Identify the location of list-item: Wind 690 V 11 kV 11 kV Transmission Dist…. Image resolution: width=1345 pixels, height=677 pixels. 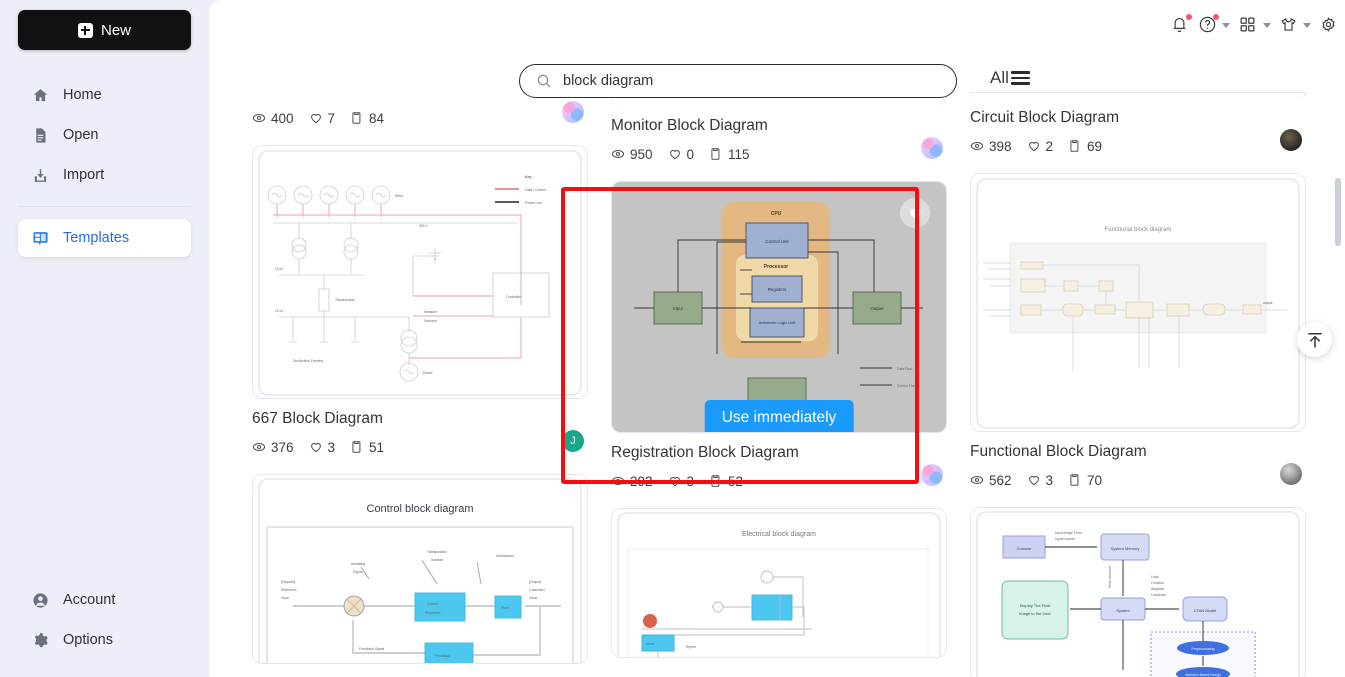
(420, 302).